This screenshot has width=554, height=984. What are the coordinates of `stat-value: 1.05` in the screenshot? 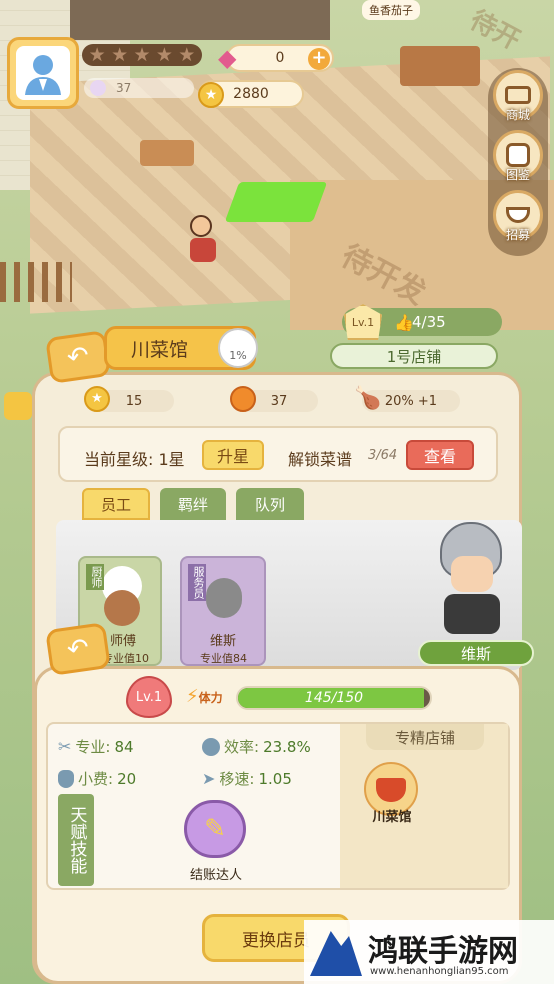 It's located at (275, 778).